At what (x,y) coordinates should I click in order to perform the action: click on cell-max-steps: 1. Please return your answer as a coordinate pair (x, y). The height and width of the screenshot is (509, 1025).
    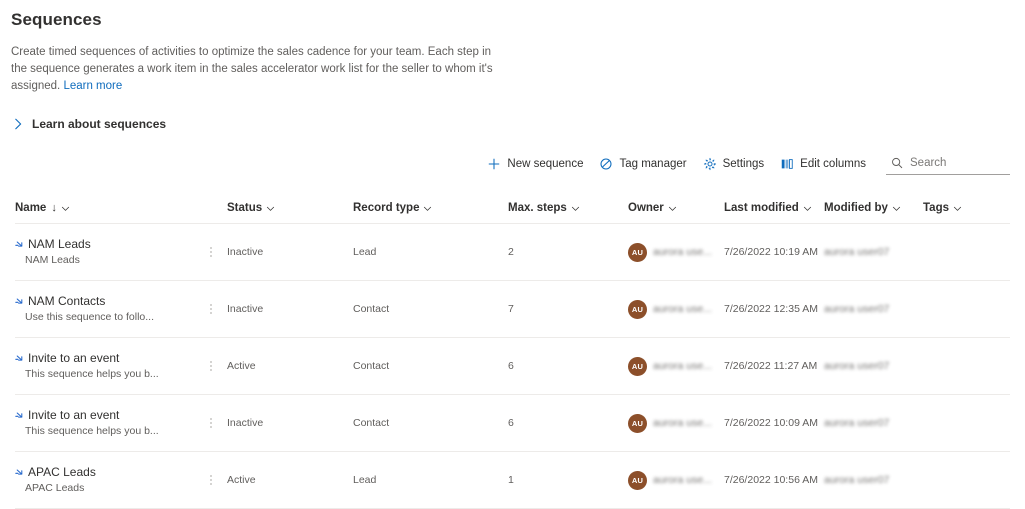
    Looking at the image, I should click on (568, 480).